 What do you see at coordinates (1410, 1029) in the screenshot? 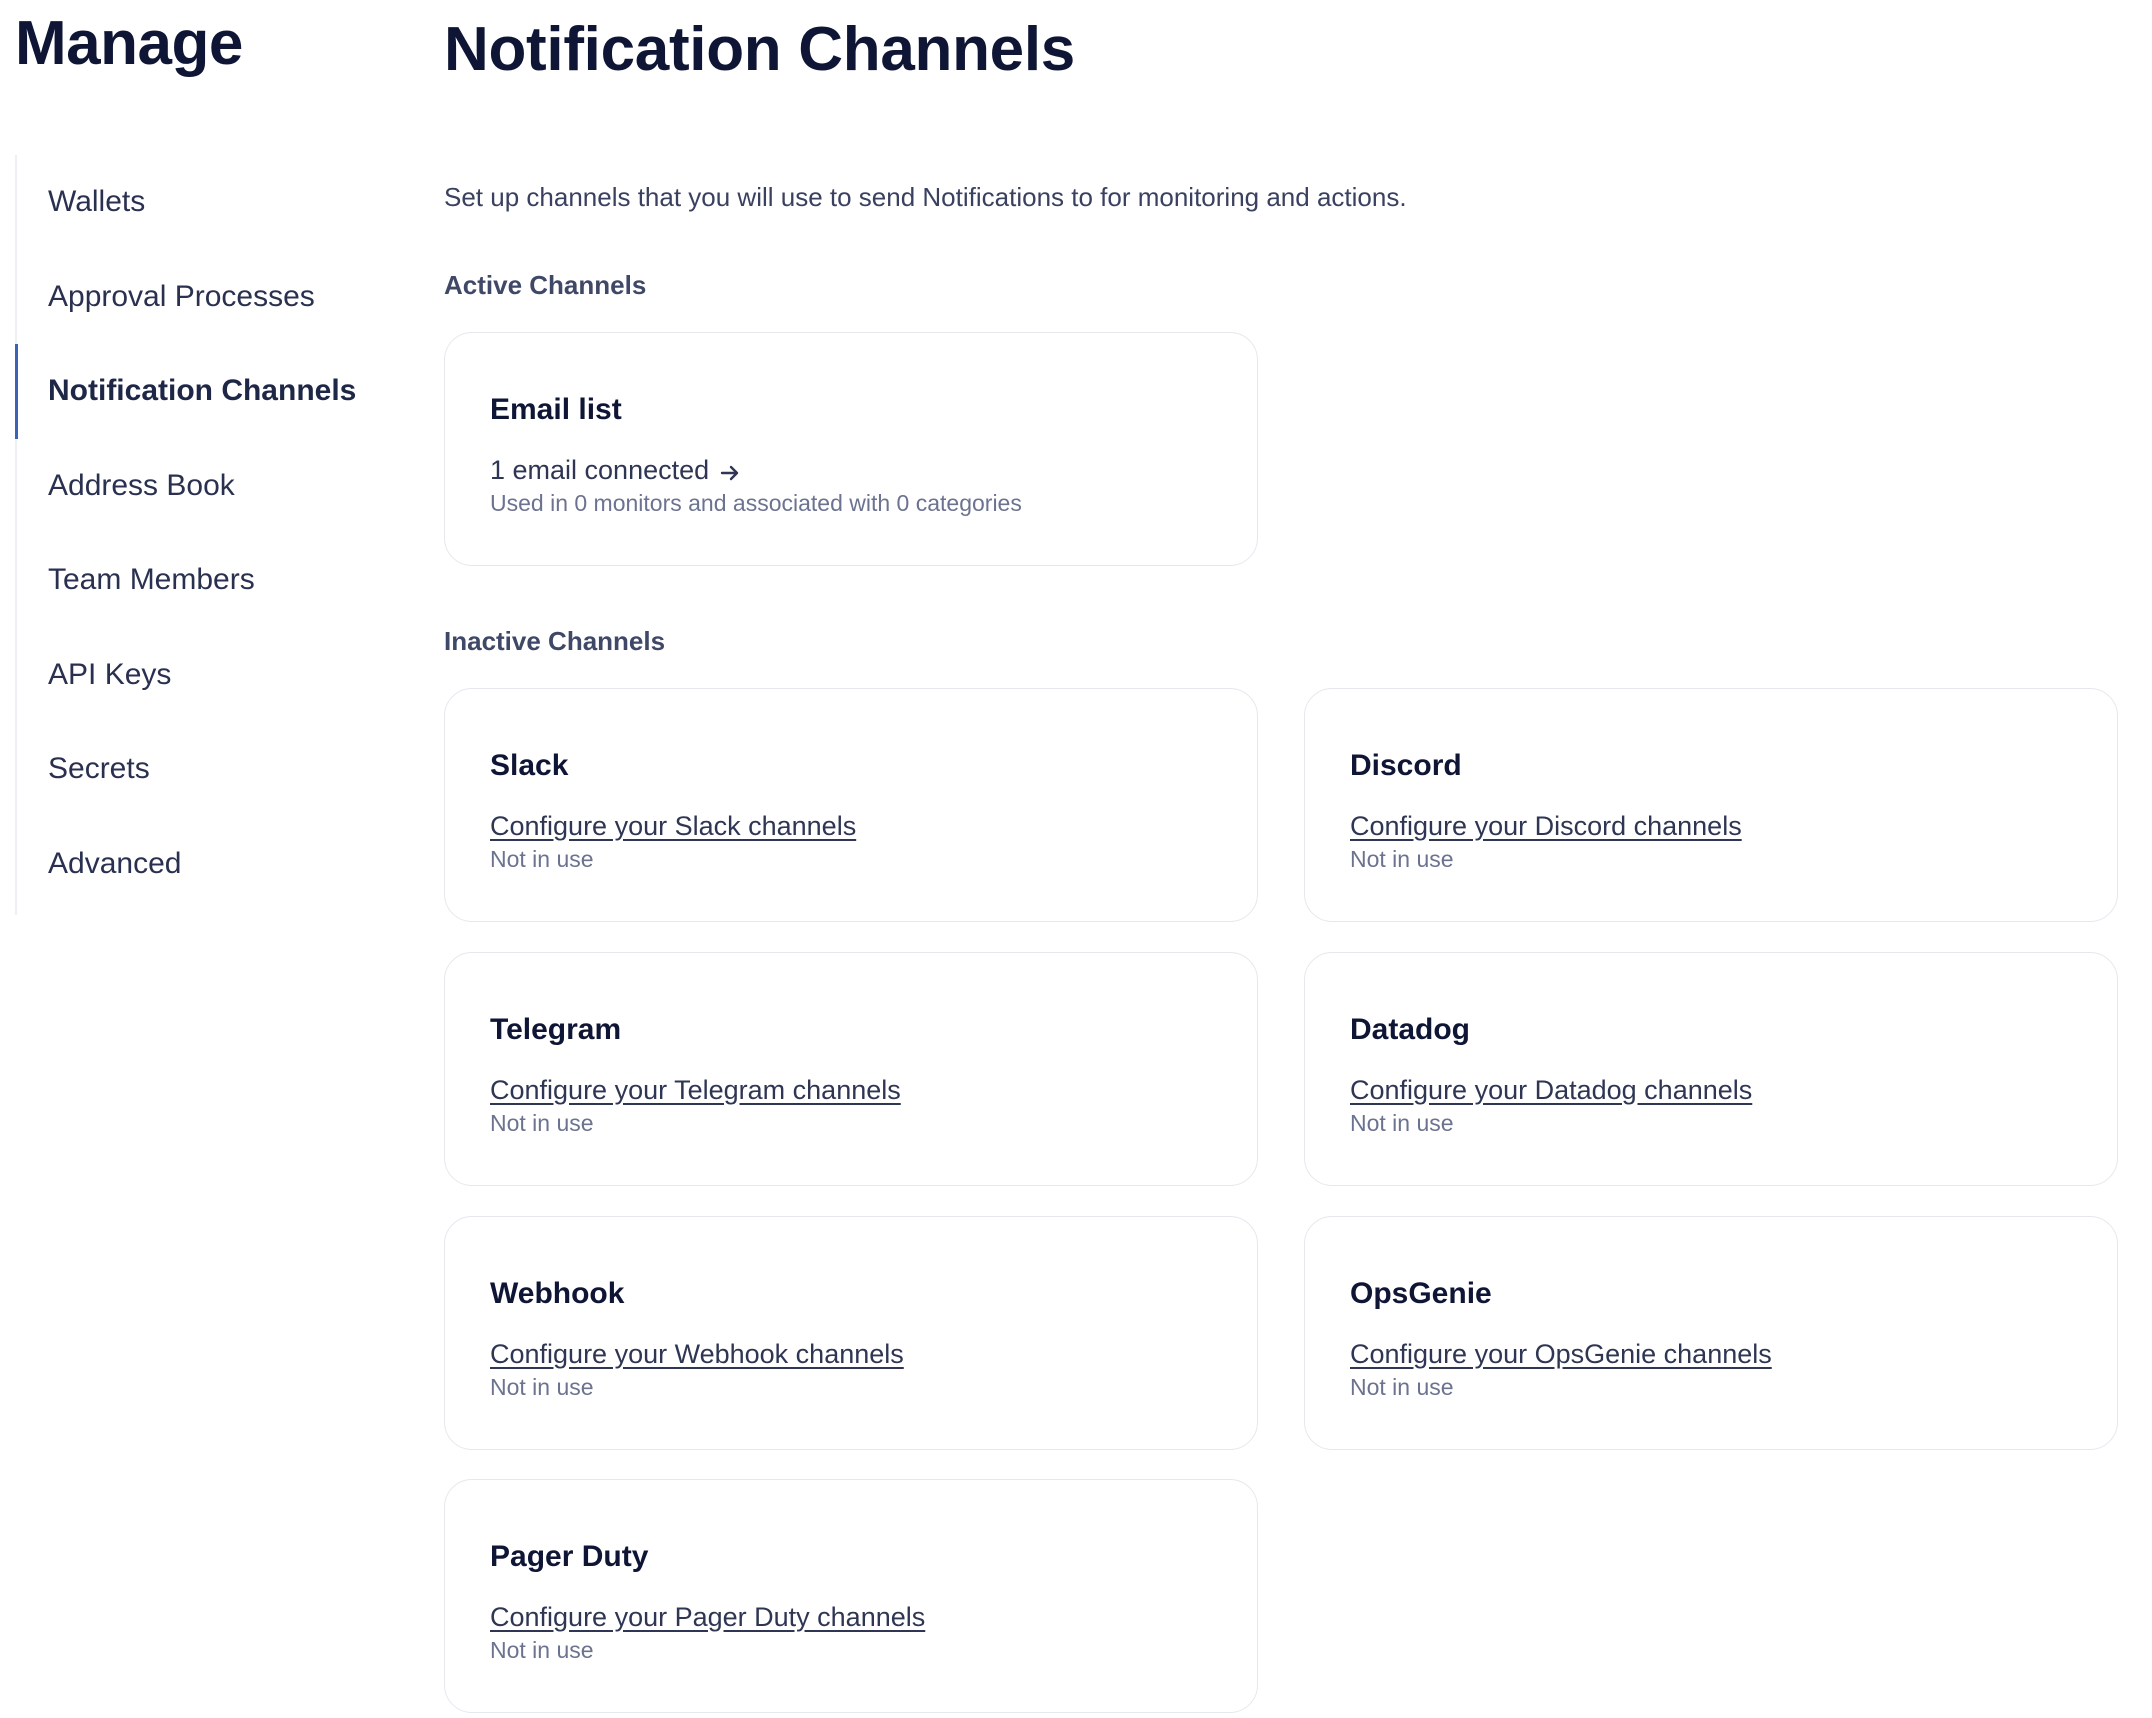
I see `channel-card-title: Datadog` at bounding box center [1410, 1029].